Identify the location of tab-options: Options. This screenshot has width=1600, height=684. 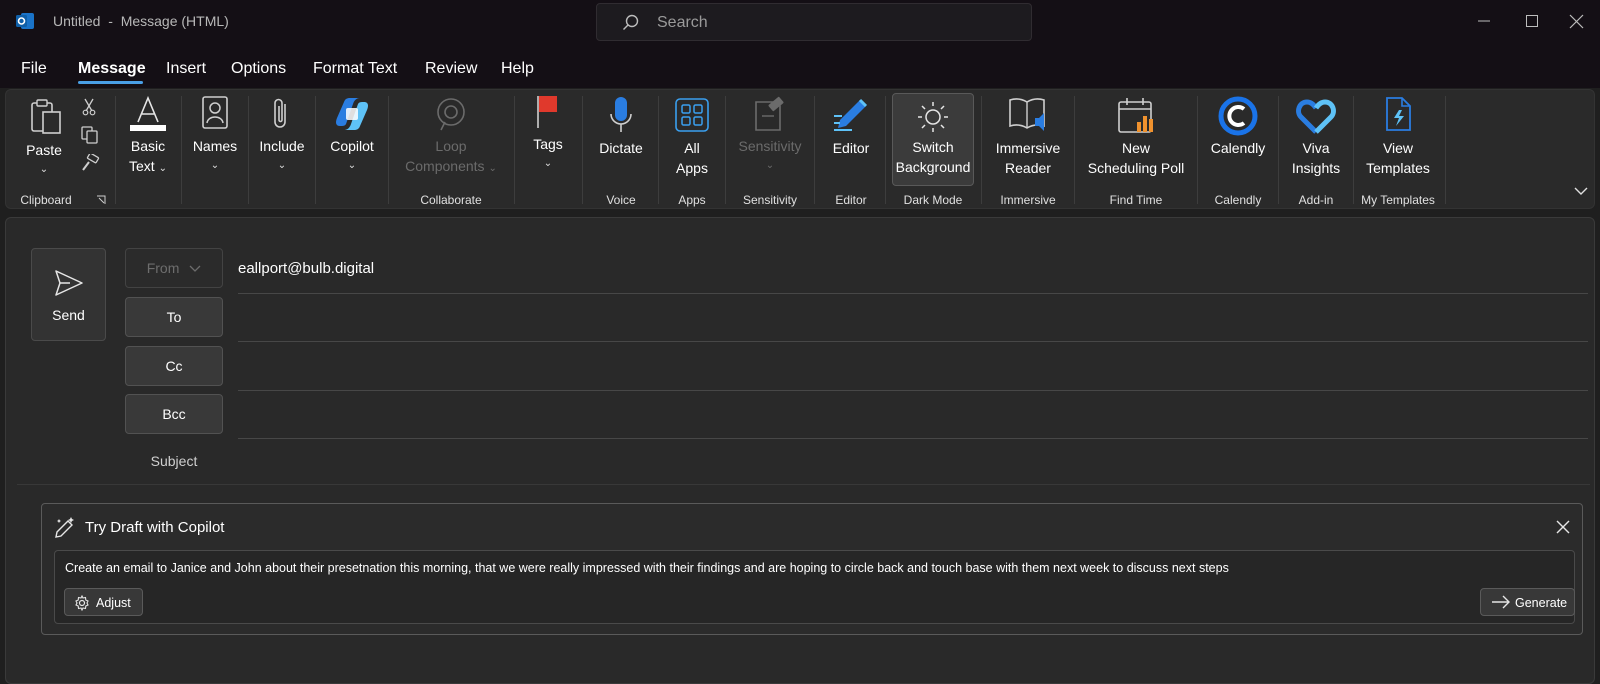
(258, 69).